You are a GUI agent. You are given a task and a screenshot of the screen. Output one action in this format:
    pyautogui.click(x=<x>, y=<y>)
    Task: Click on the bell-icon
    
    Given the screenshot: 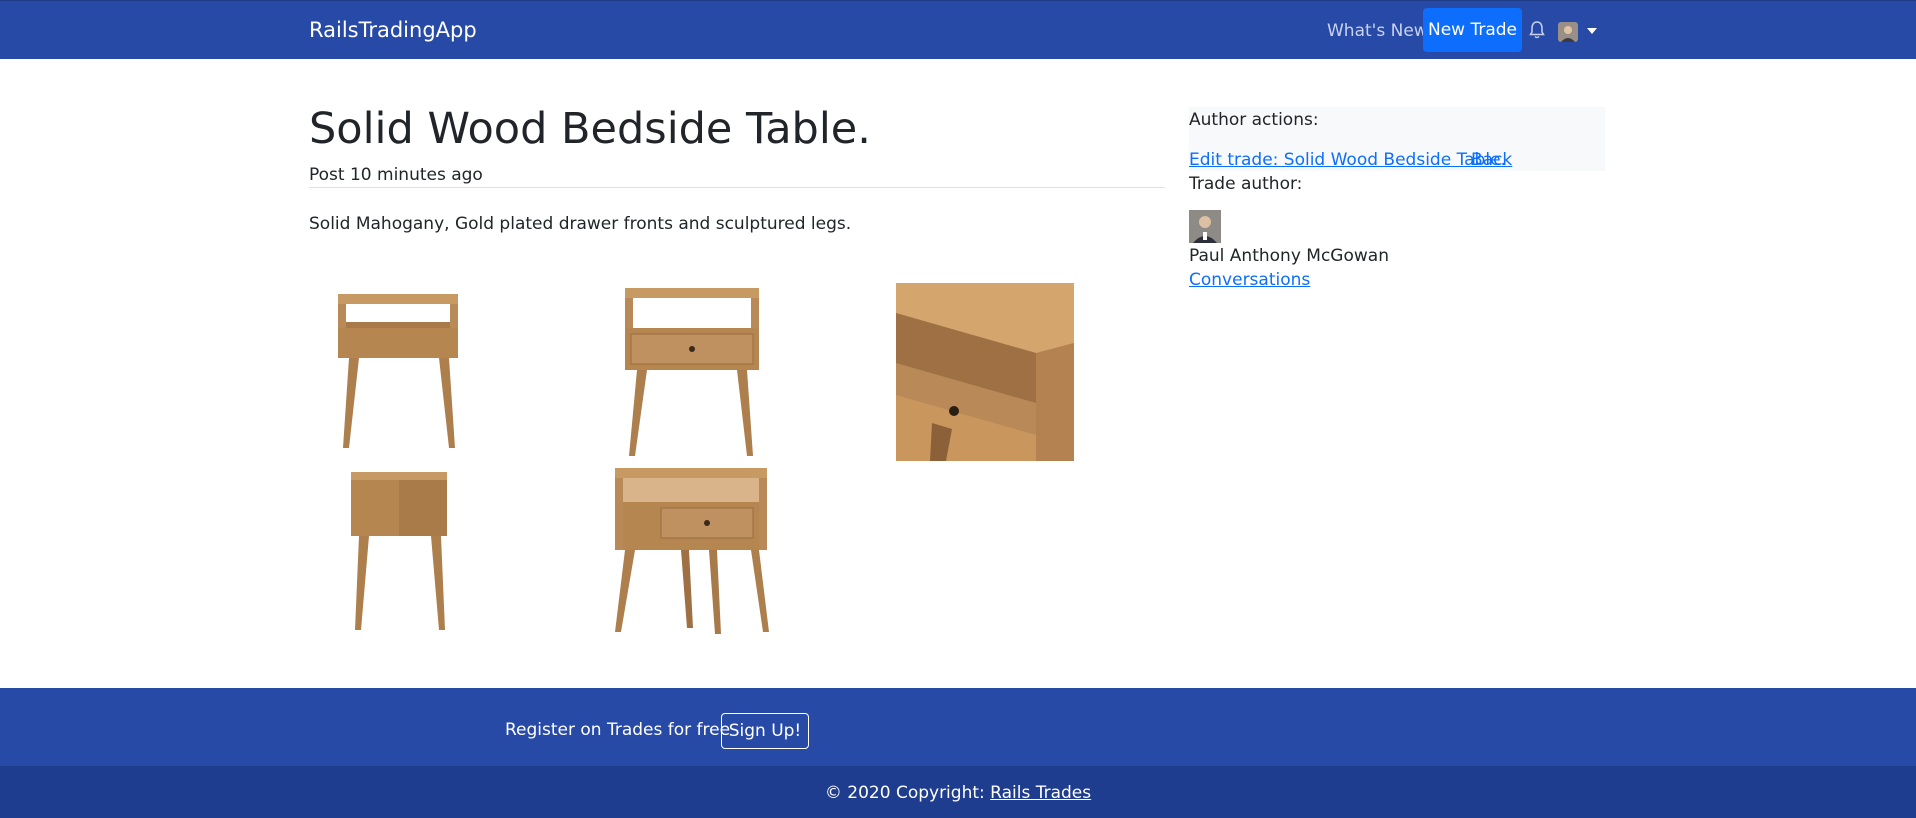 What is the action you would take?
    pyautogui.click(x=1537, y=30)
    